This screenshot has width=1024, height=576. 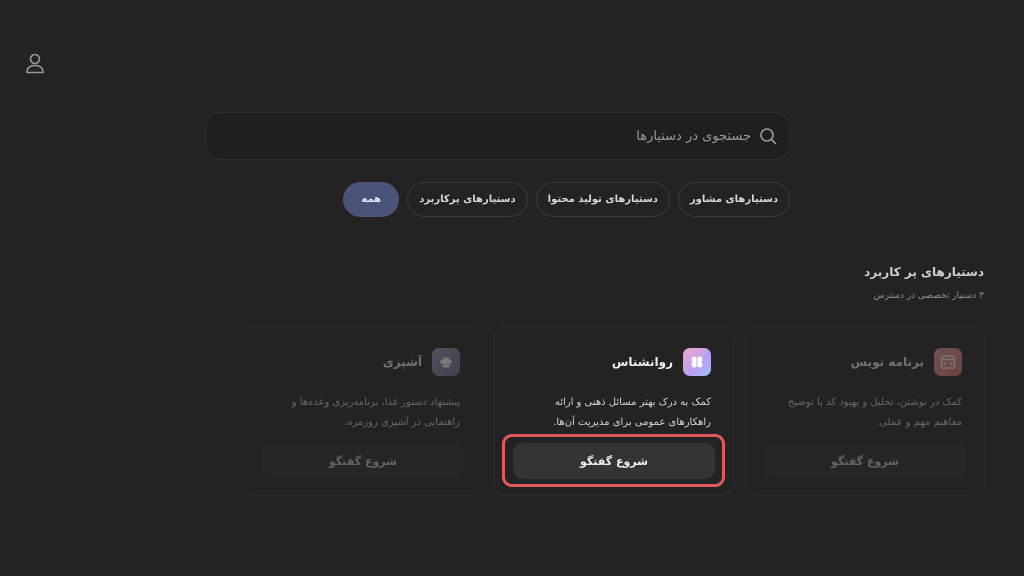 What do you see at coordinates (928, 296) in the screenshot?
I see `section-subtitle: ۳ دستیار تخصصی در دسترس` at bounding box center [928, 296].